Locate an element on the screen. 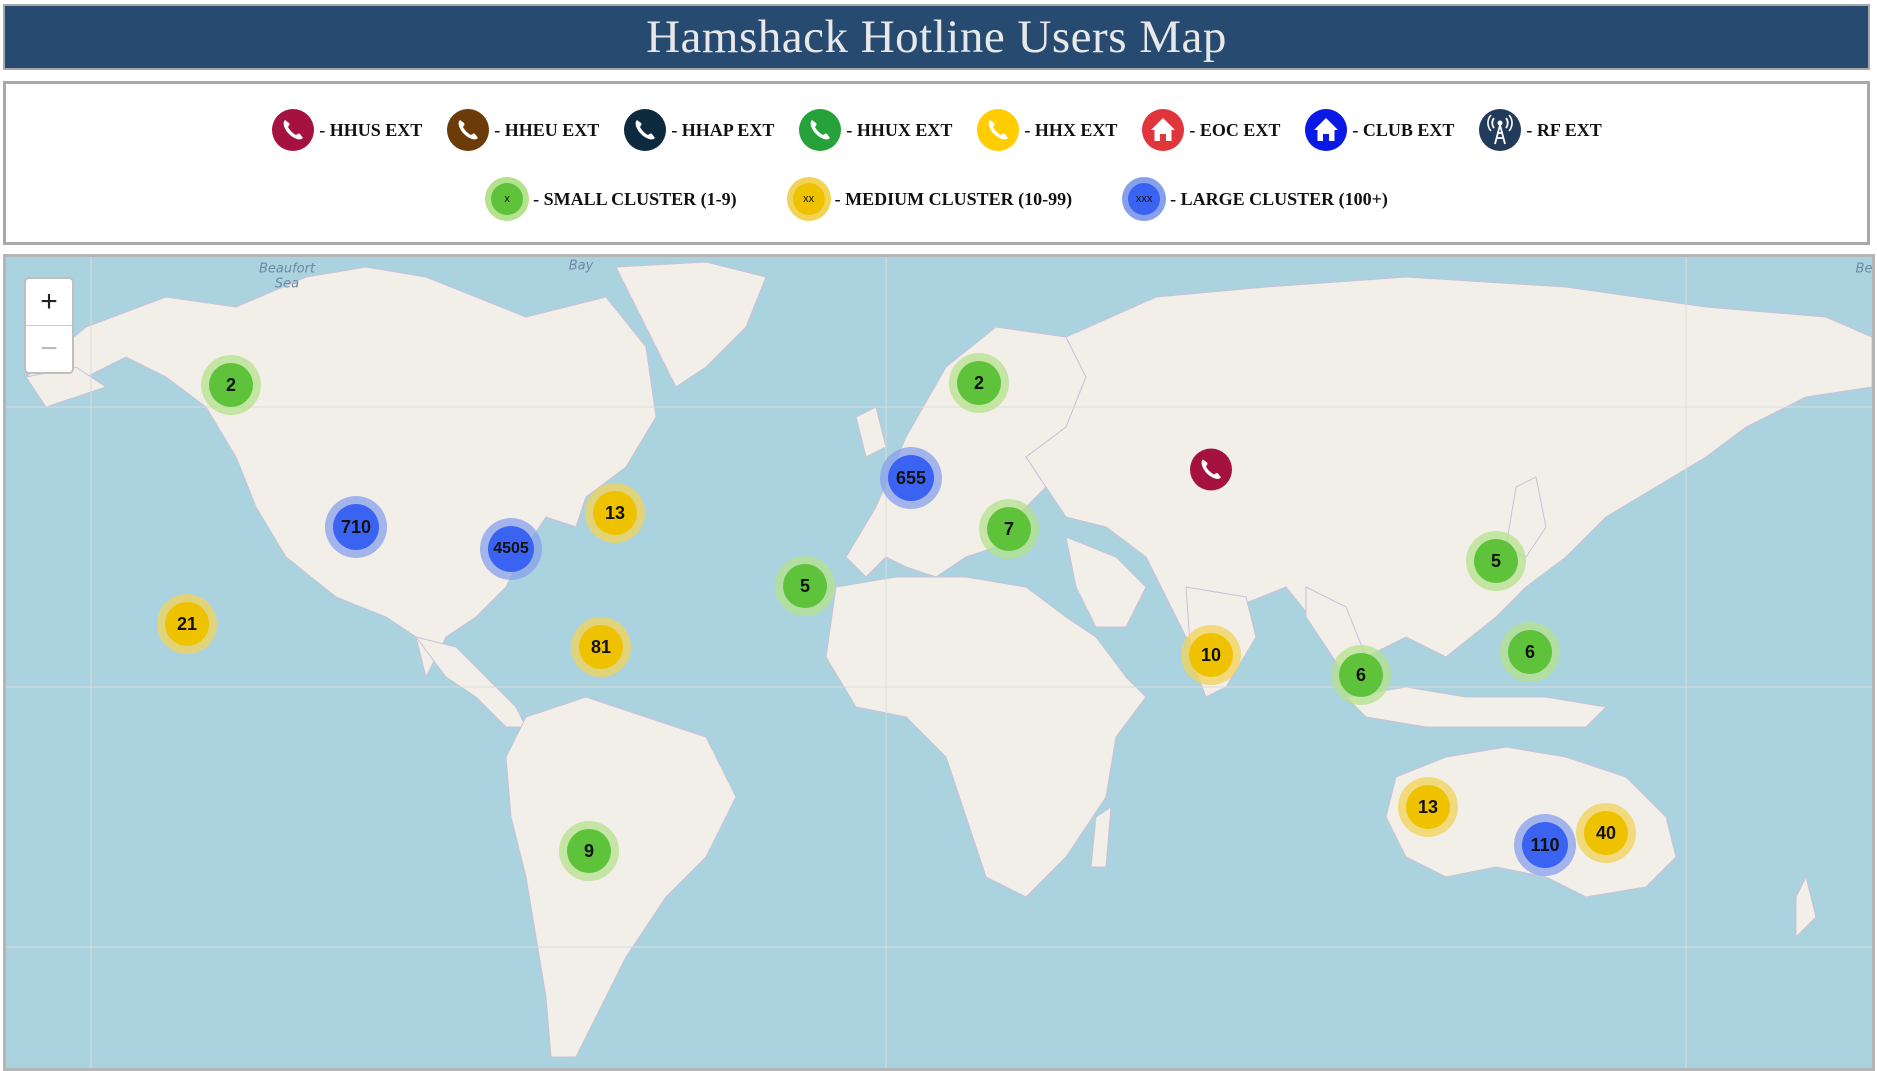  cluster-swatch-icon: xxx is located at coordinates (1144, 199).